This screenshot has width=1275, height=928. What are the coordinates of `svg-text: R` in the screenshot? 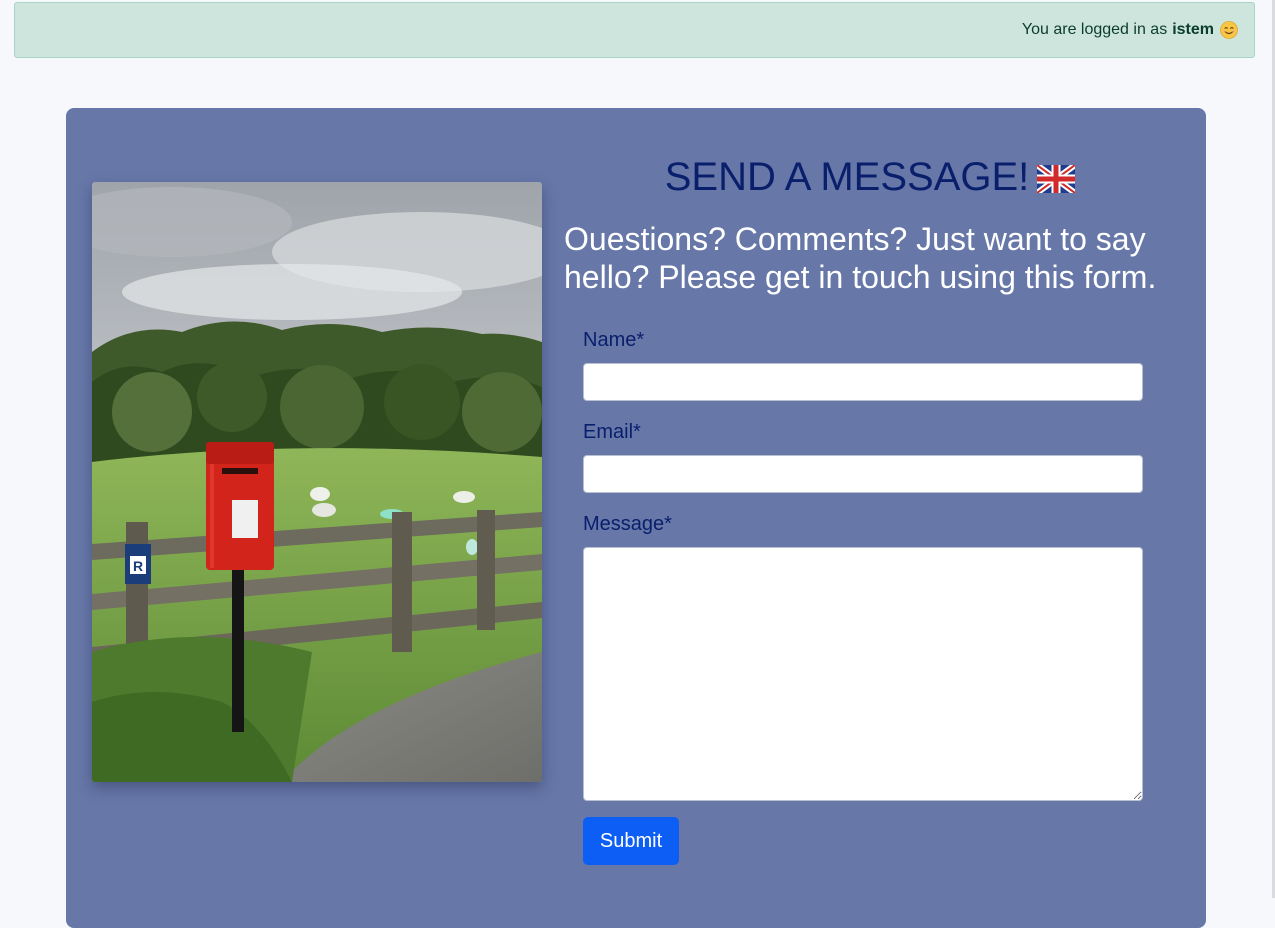 It's located at (138, 566).